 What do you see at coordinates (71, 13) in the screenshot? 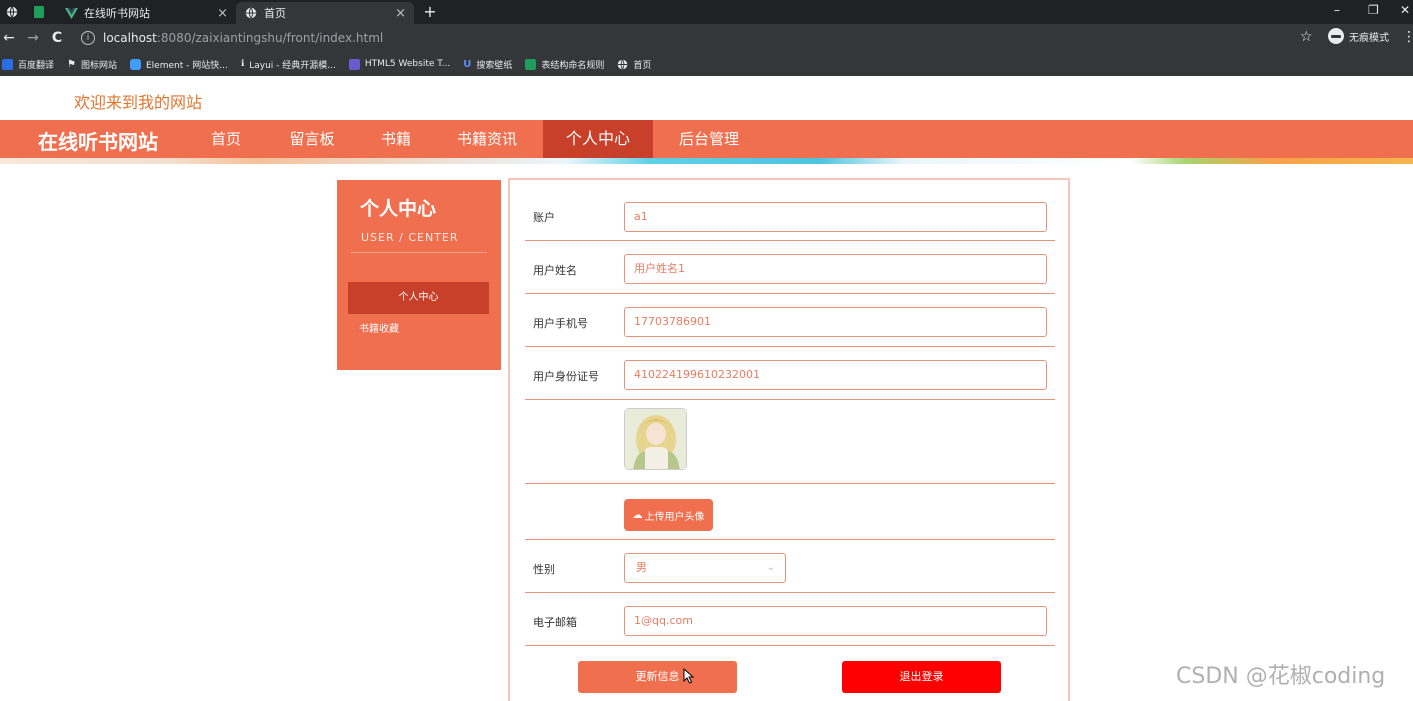
I see `vue-icon` at bounding box center [71, 13].